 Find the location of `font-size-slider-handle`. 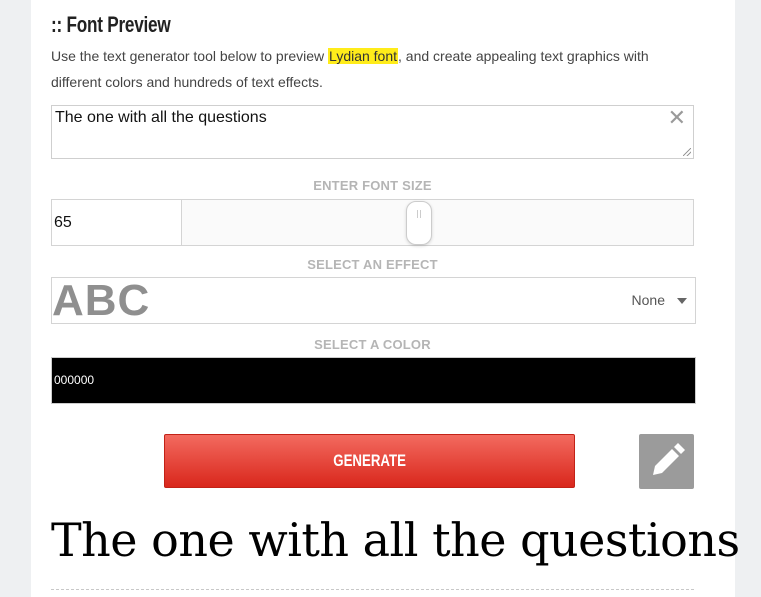

font-size-slider-handle is located at coordinates (419, 223).